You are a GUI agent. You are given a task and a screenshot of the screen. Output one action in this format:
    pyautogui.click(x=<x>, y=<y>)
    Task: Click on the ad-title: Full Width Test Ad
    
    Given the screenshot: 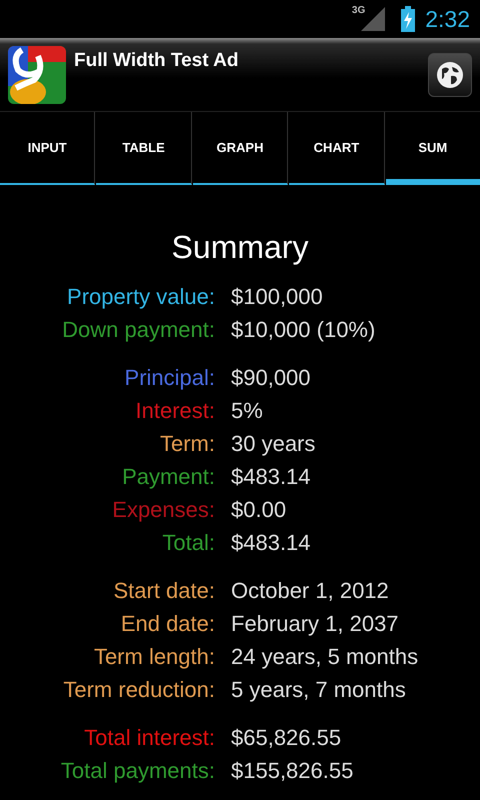 What is the action you would take?
    pyautogui.click(x=157, y=61)
    